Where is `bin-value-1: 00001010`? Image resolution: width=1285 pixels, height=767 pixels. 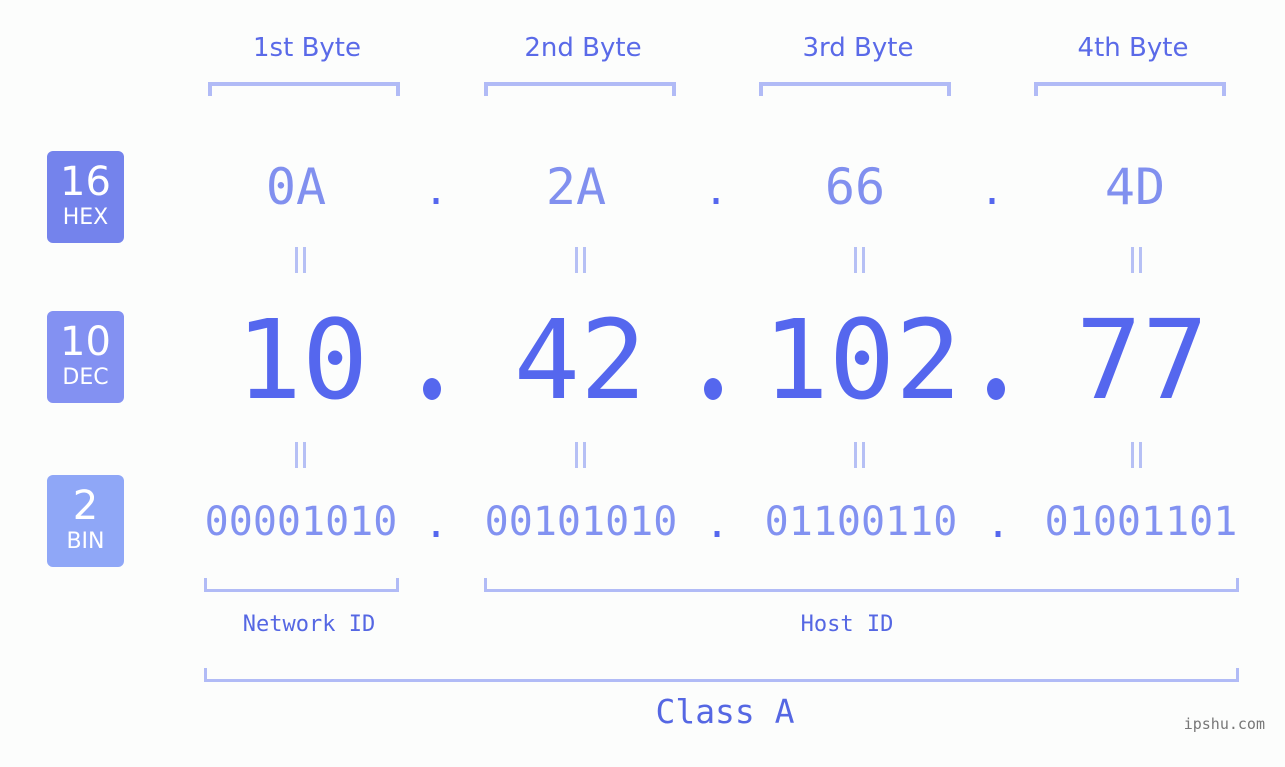
bin-value-1: 00001010 is located at coordinates (301, 522).